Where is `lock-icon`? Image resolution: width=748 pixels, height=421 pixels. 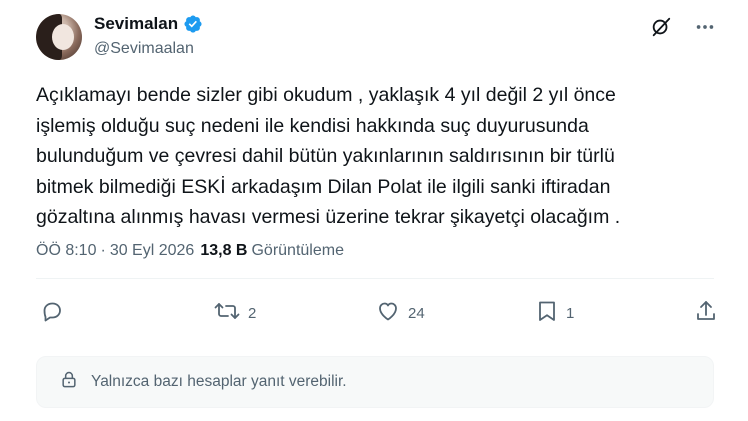 lock-icon is located at coordinates (69, 382).